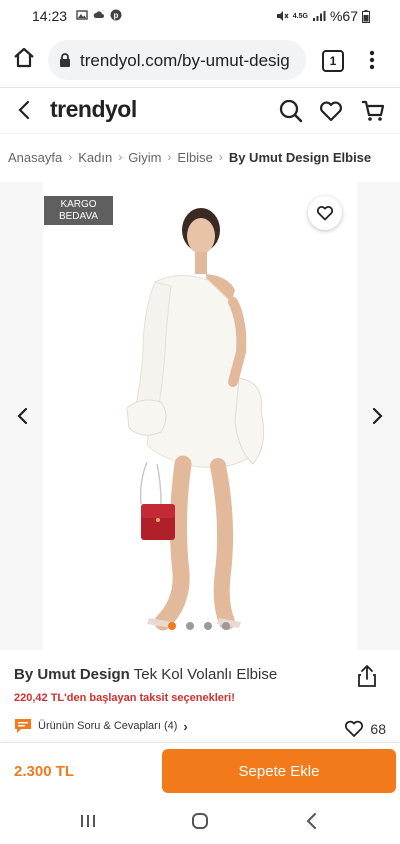 This screenshot has height=844, width=400. Describe the element at coordinates (50, 16) in the screenshot. I see `status-time: 14:23` at that location.